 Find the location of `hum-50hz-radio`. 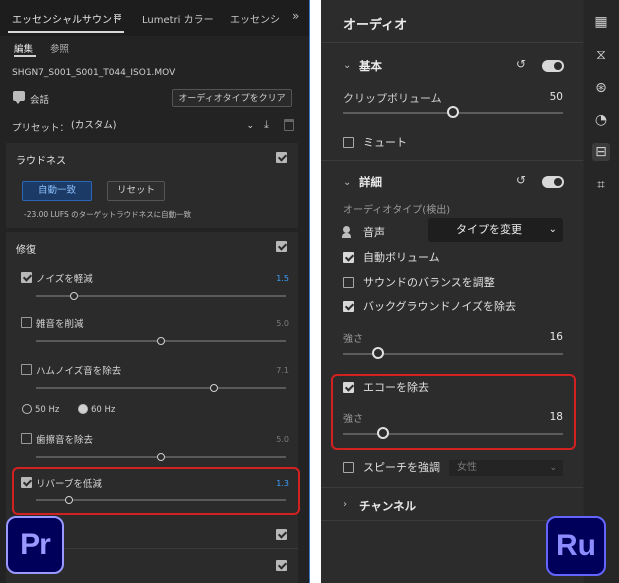

hum-50hz-radio is located at coordinates (27, 409).